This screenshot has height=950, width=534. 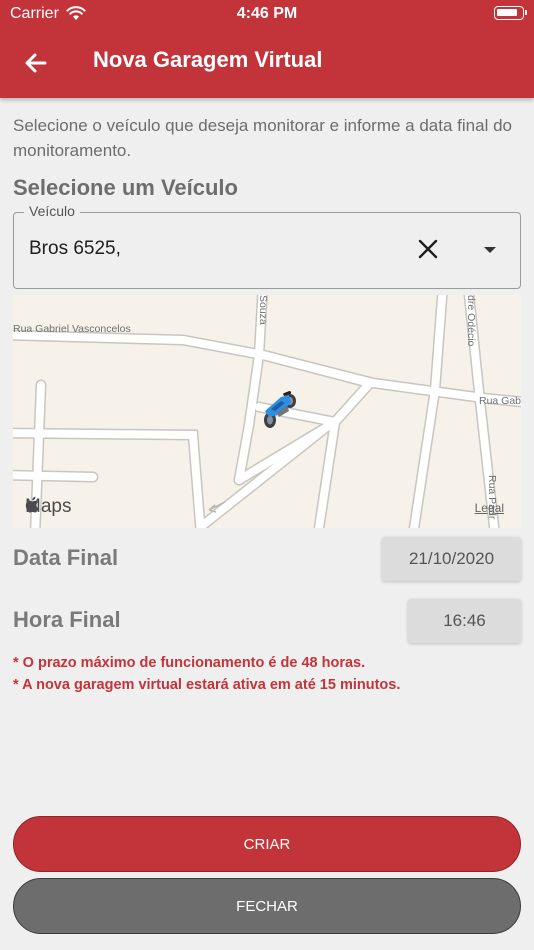 I want to click on vehicle-selected-value: Bros 6525,, so click(x=75, y=248).